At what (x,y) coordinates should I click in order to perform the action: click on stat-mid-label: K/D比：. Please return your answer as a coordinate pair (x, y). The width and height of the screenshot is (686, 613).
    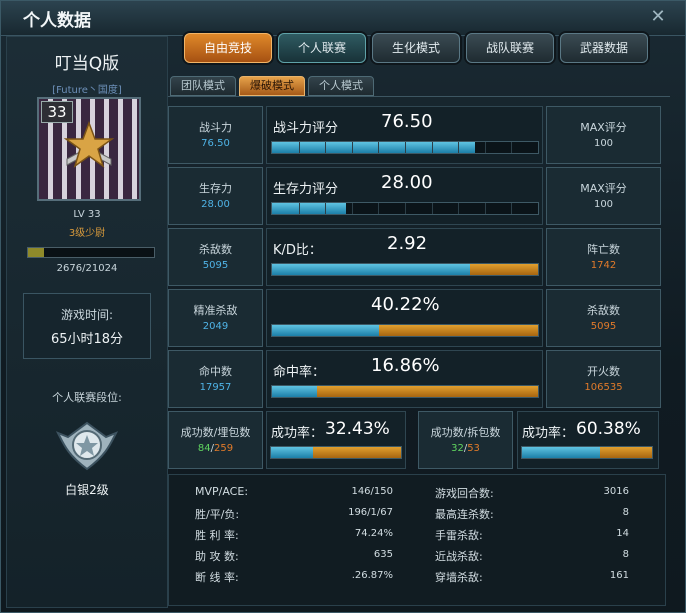
    Looking at the image, I should click on (297, 250).